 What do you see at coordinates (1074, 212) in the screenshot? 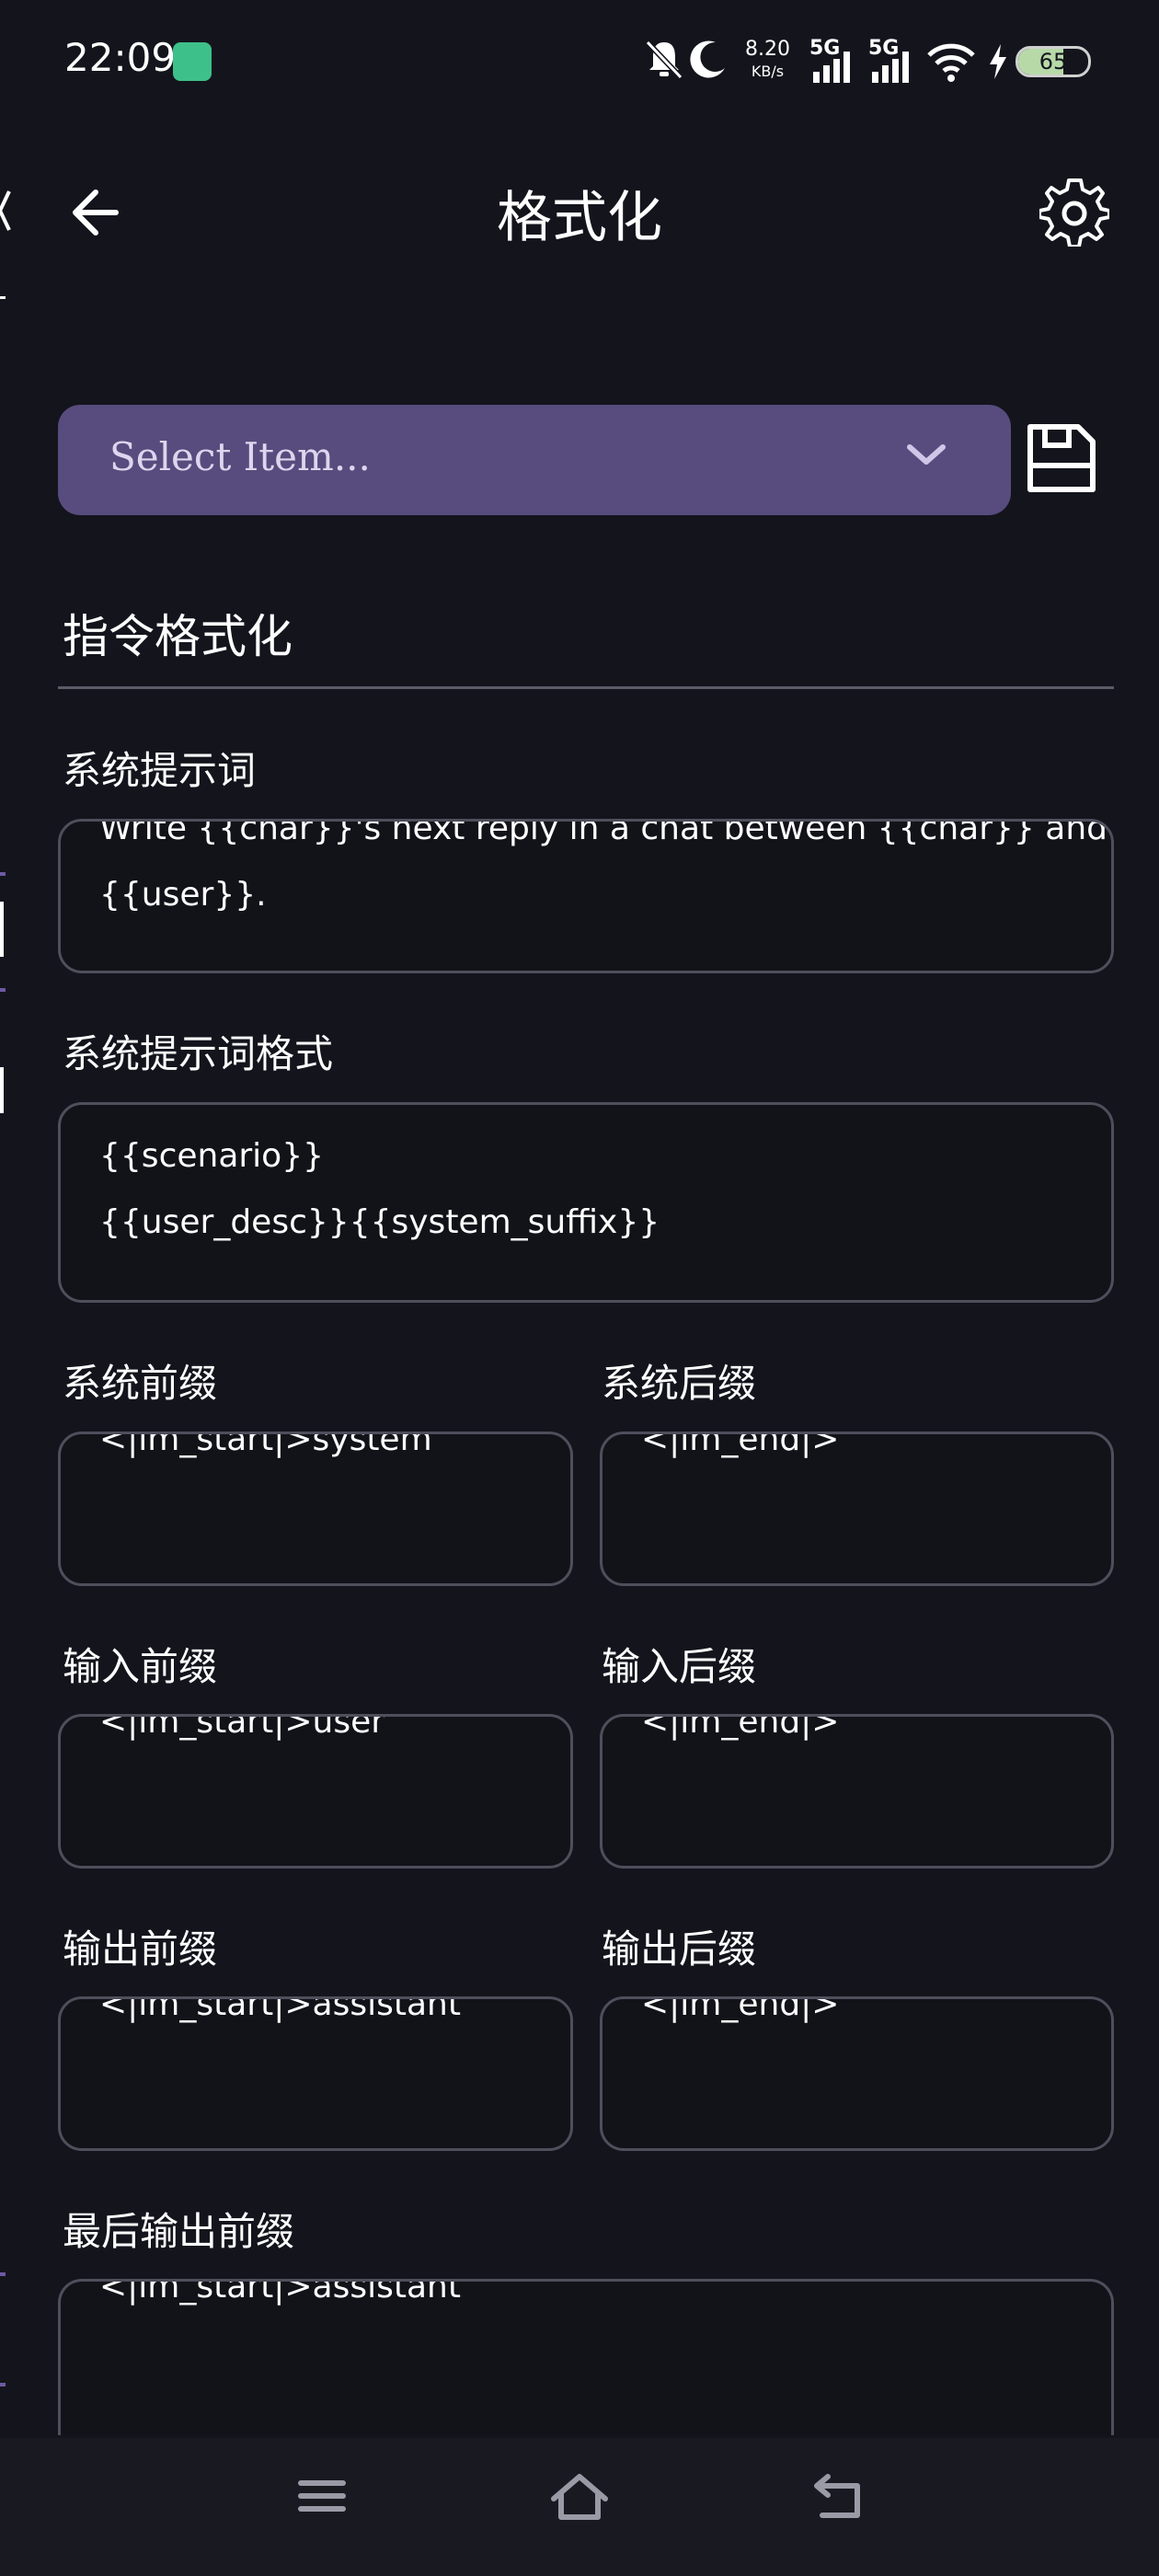
I see `gear-icon` at bounding box center [1074, 212].